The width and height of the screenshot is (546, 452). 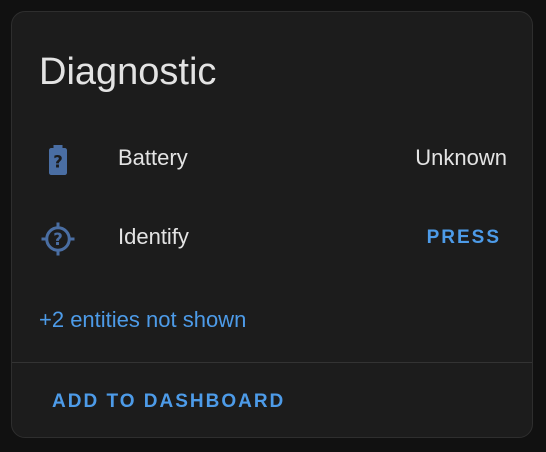 I want to click on add-to-dashboard-button: ADD TO DASHBOARD, so click(x=168, y=402).